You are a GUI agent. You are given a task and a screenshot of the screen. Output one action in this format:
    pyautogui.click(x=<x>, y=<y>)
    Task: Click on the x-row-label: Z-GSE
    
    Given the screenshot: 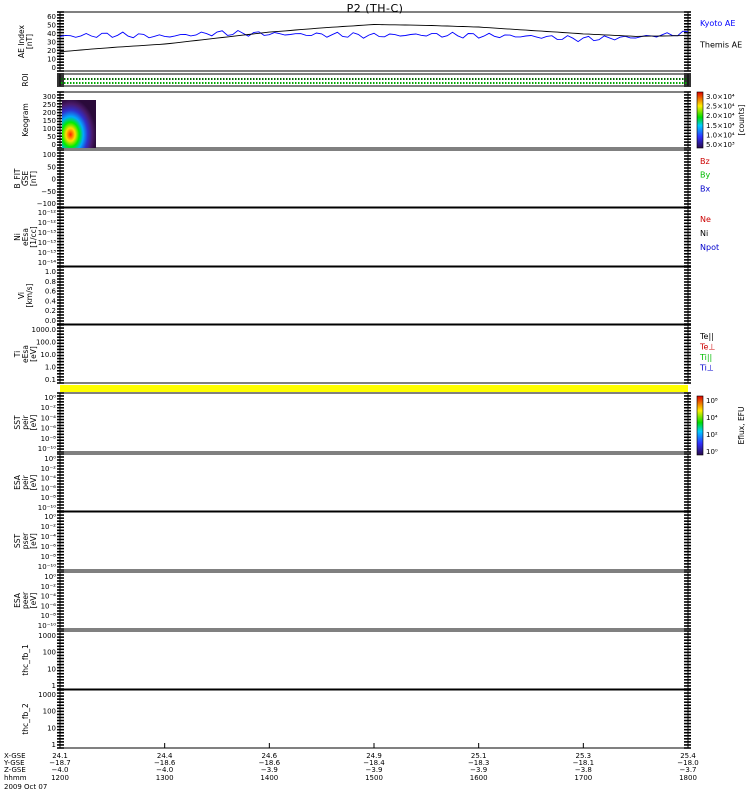 What is the action you would take?
    pyautogui.click(x=15, y=770)
    